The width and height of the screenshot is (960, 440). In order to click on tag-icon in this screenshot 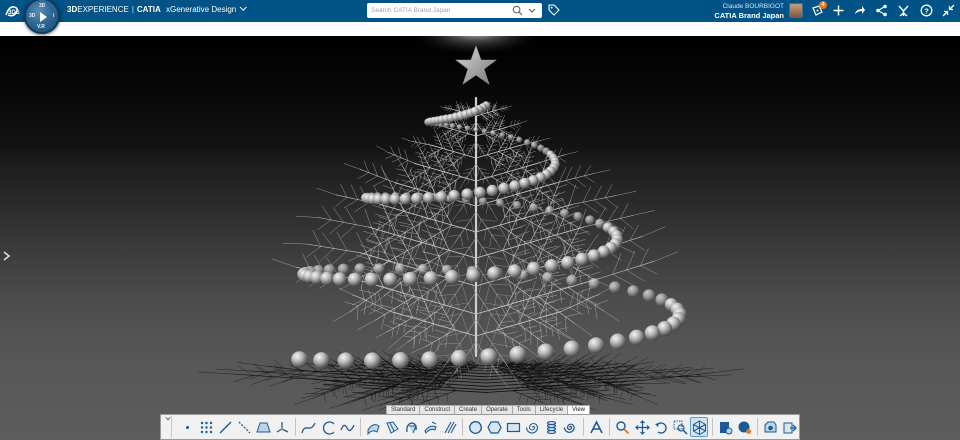, I will do `click(554, 10)`.